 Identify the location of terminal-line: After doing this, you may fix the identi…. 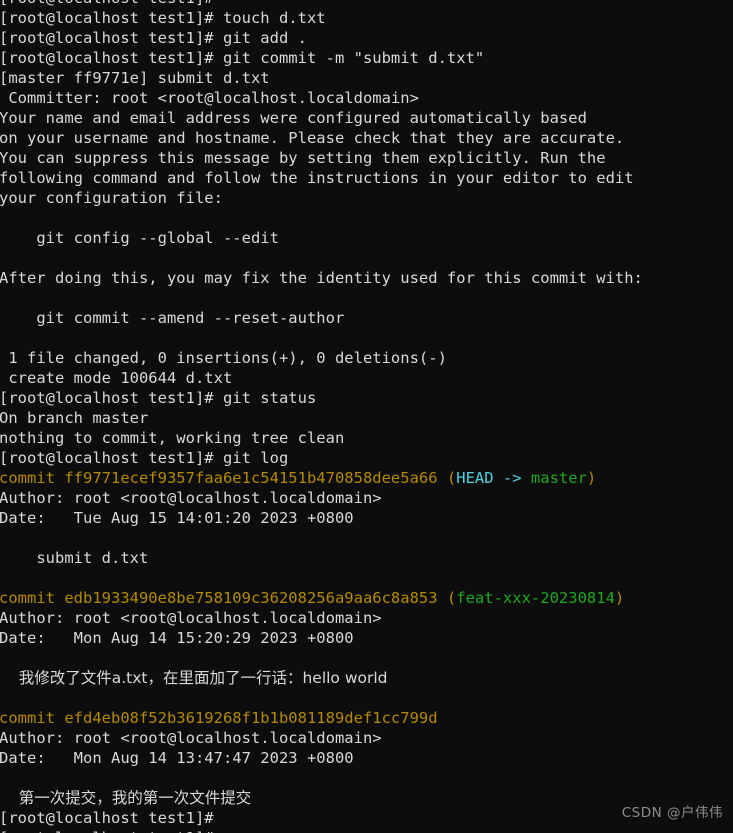
(366, 278).